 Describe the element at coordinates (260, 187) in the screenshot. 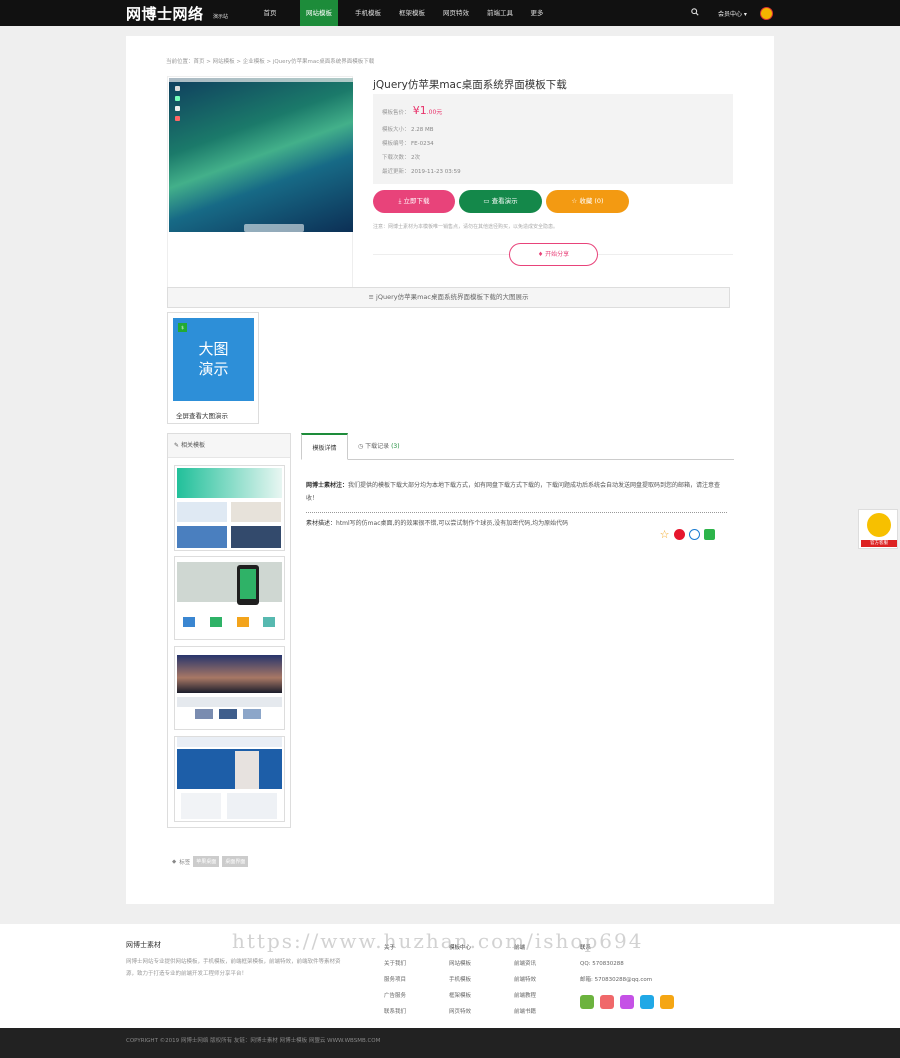

I see `template-preview` at that location.